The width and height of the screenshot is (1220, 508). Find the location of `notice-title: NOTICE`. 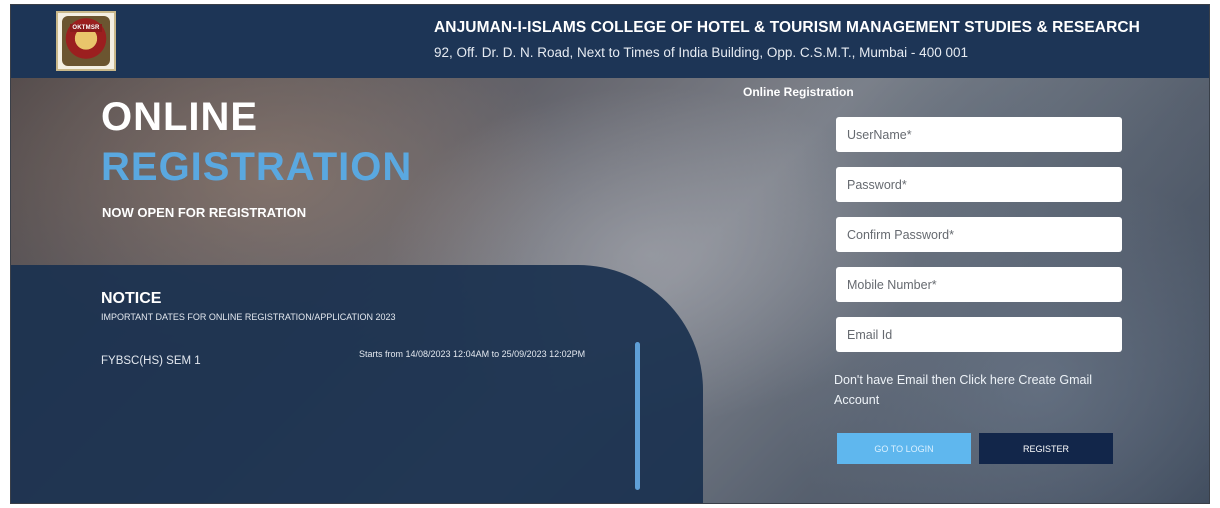

notice-title: NOTICE is located at coordinates (131, 298).